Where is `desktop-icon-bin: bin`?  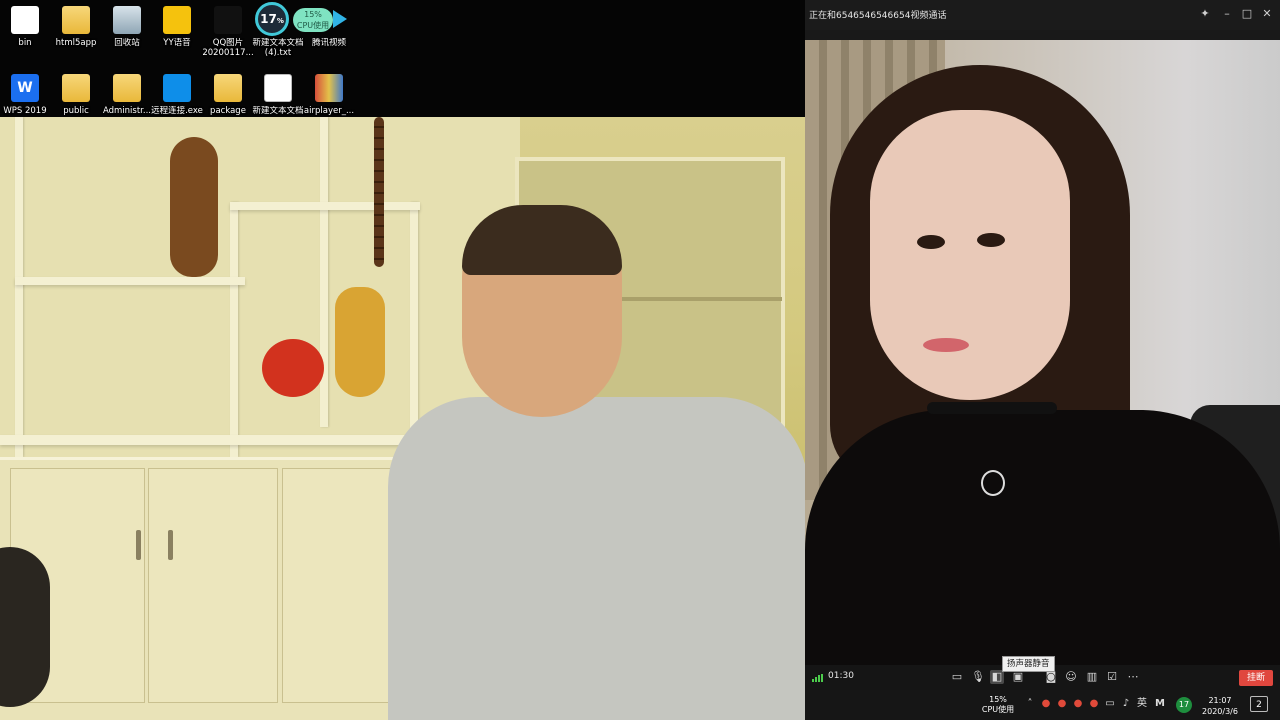 desktop-icon-bin: bin is located at coordinates (26, 27).